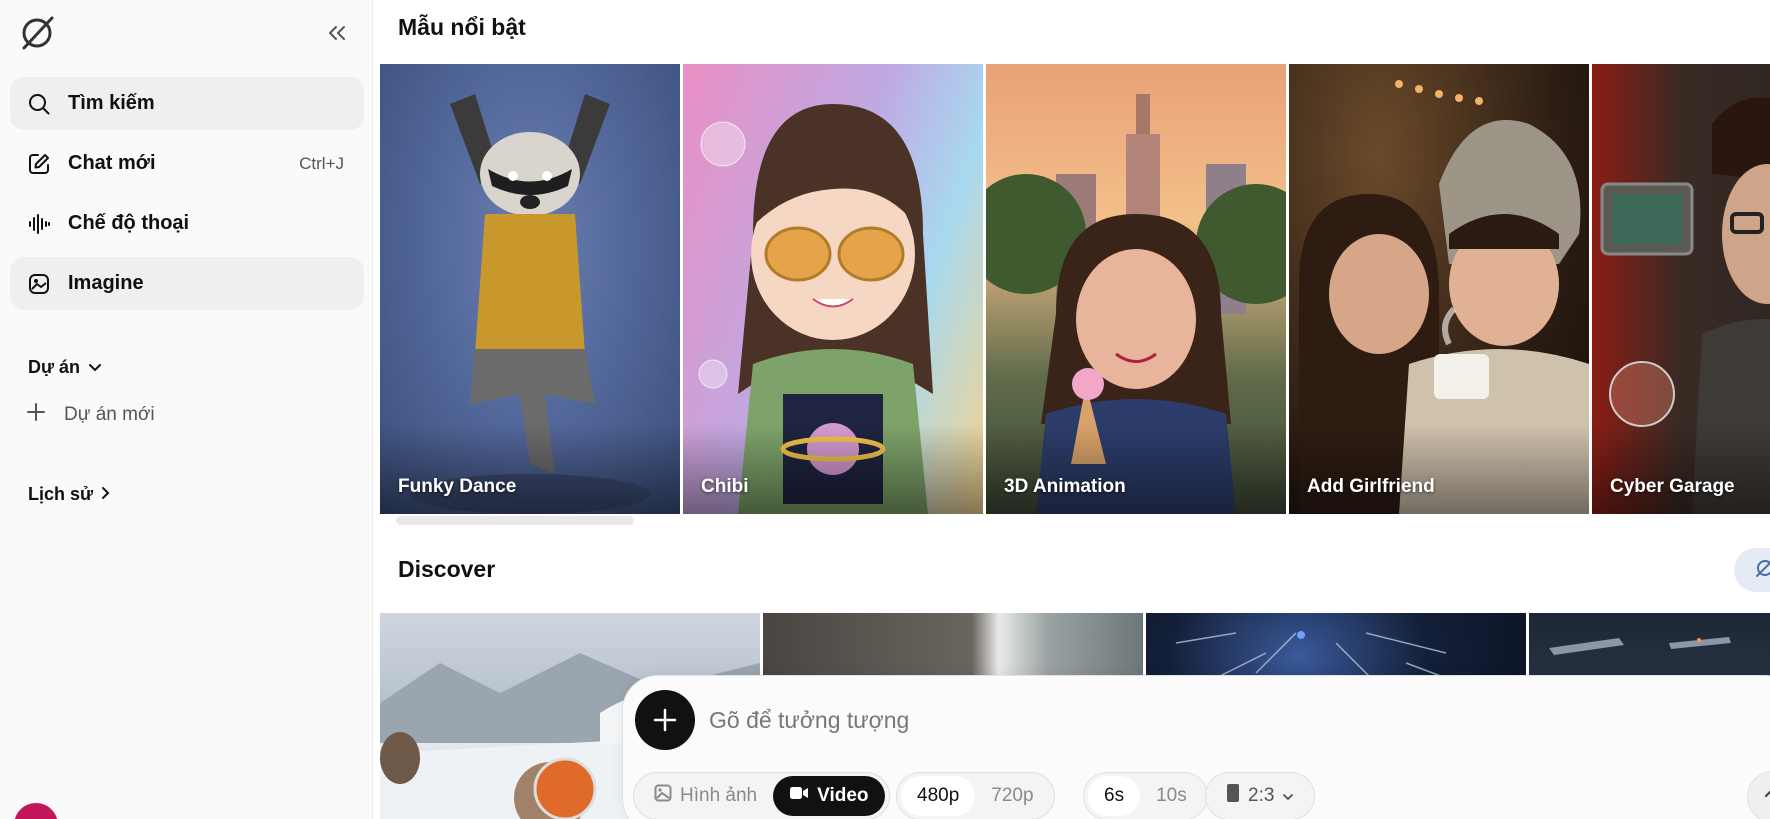  I want to click on duration-6s-option: 6s, so click(1114, 796).